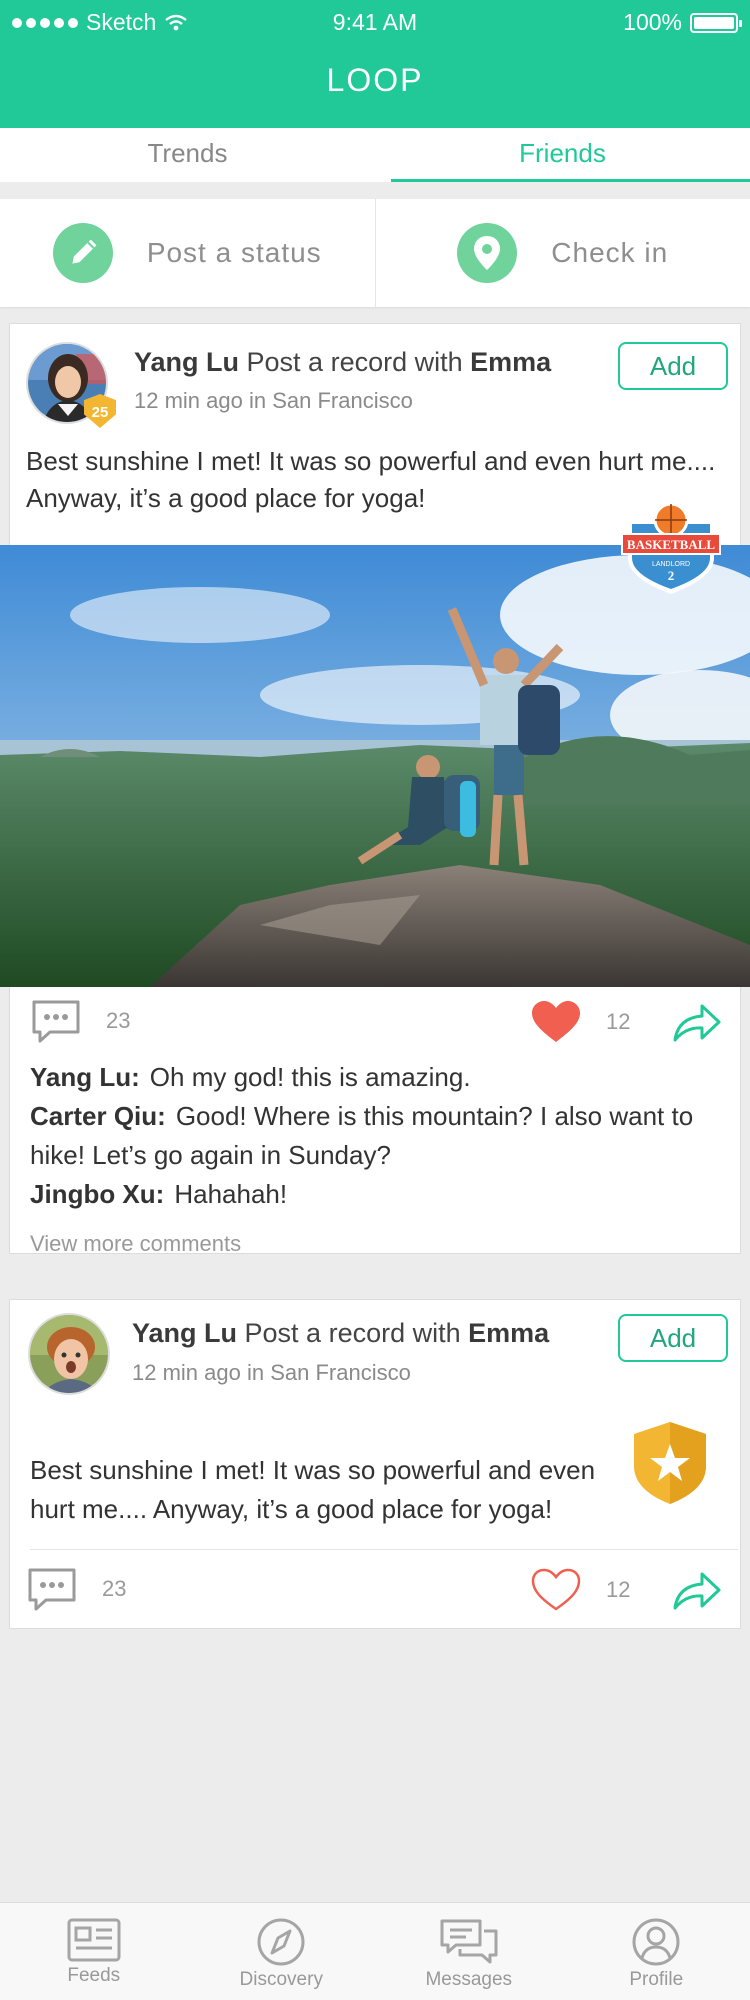 The height and width of the screenshot is (2000, 750). What do you see at coordinates (82, 253) in the screenshot?
I see `pencil-icon` at bounding box center [82, 253].